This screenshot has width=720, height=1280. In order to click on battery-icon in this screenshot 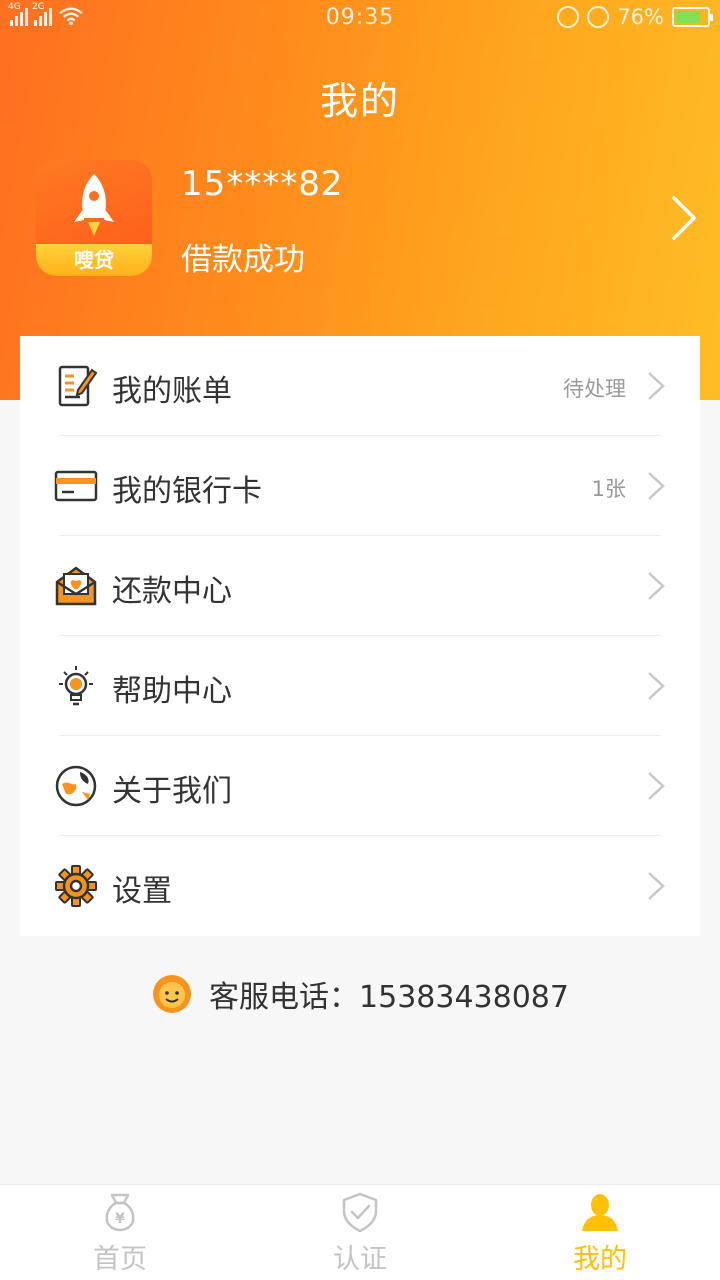, I will do `click(692, 17)`.